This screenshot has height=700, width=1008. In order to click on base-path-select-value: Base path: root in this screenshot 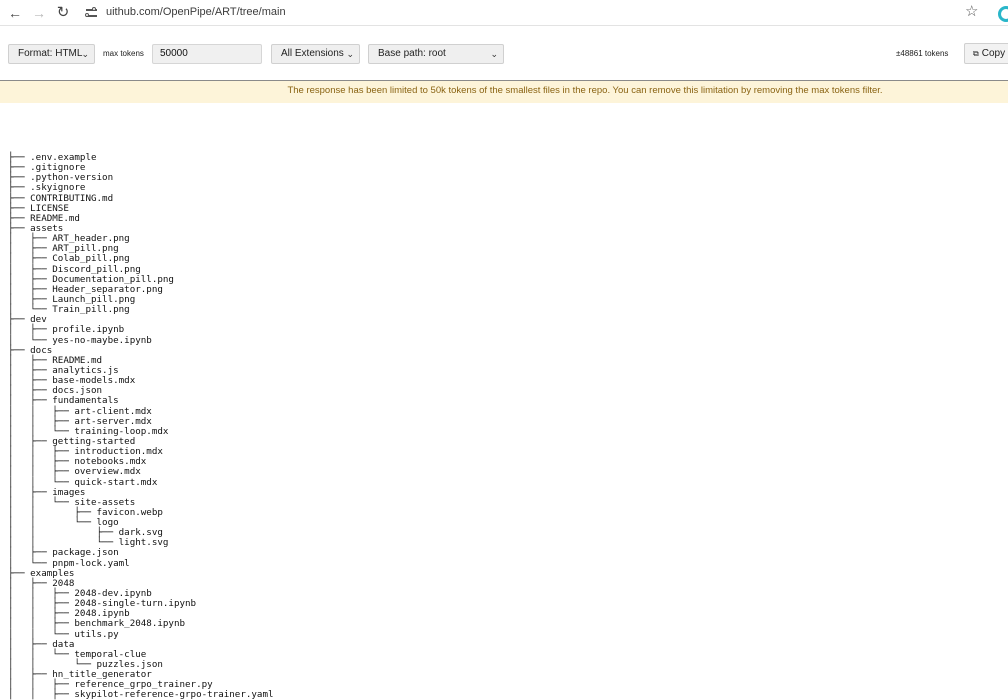, I will do `click(412, 53)`.